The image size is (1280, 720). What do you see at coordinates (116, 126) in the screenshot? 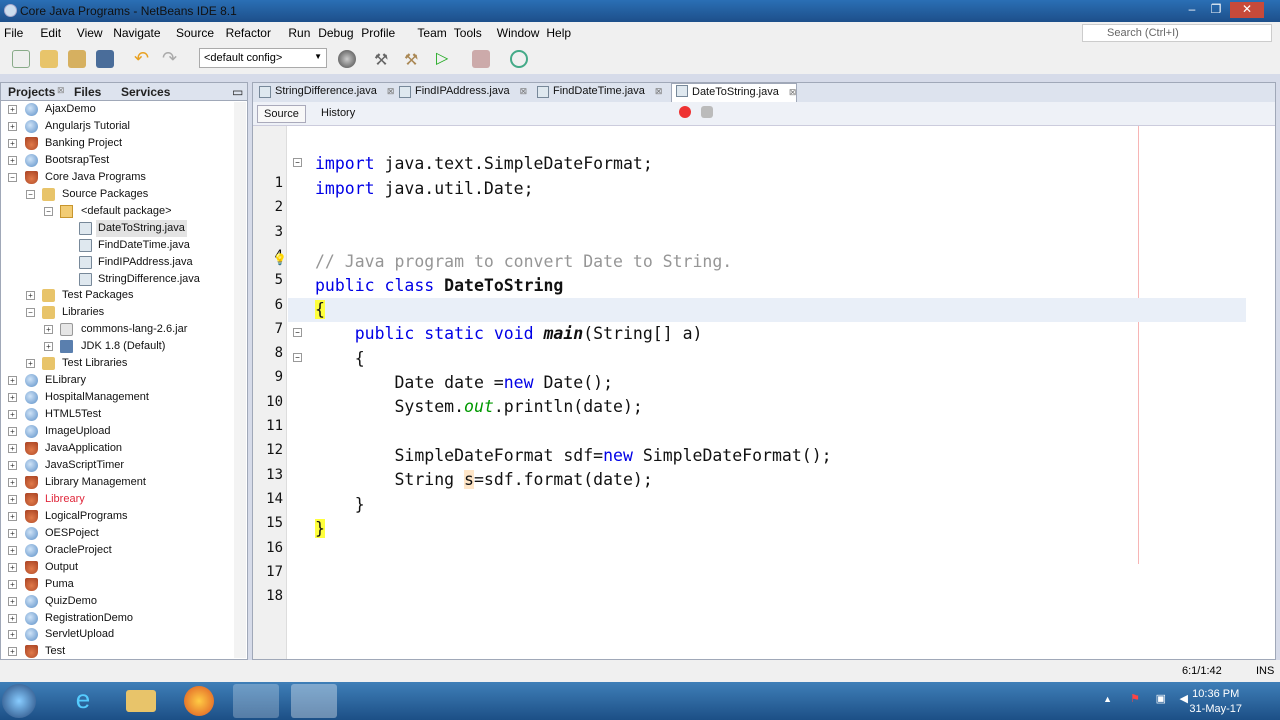
I see `tree-item: + Angularjs Tutorial` at bounding box center [116, 126].